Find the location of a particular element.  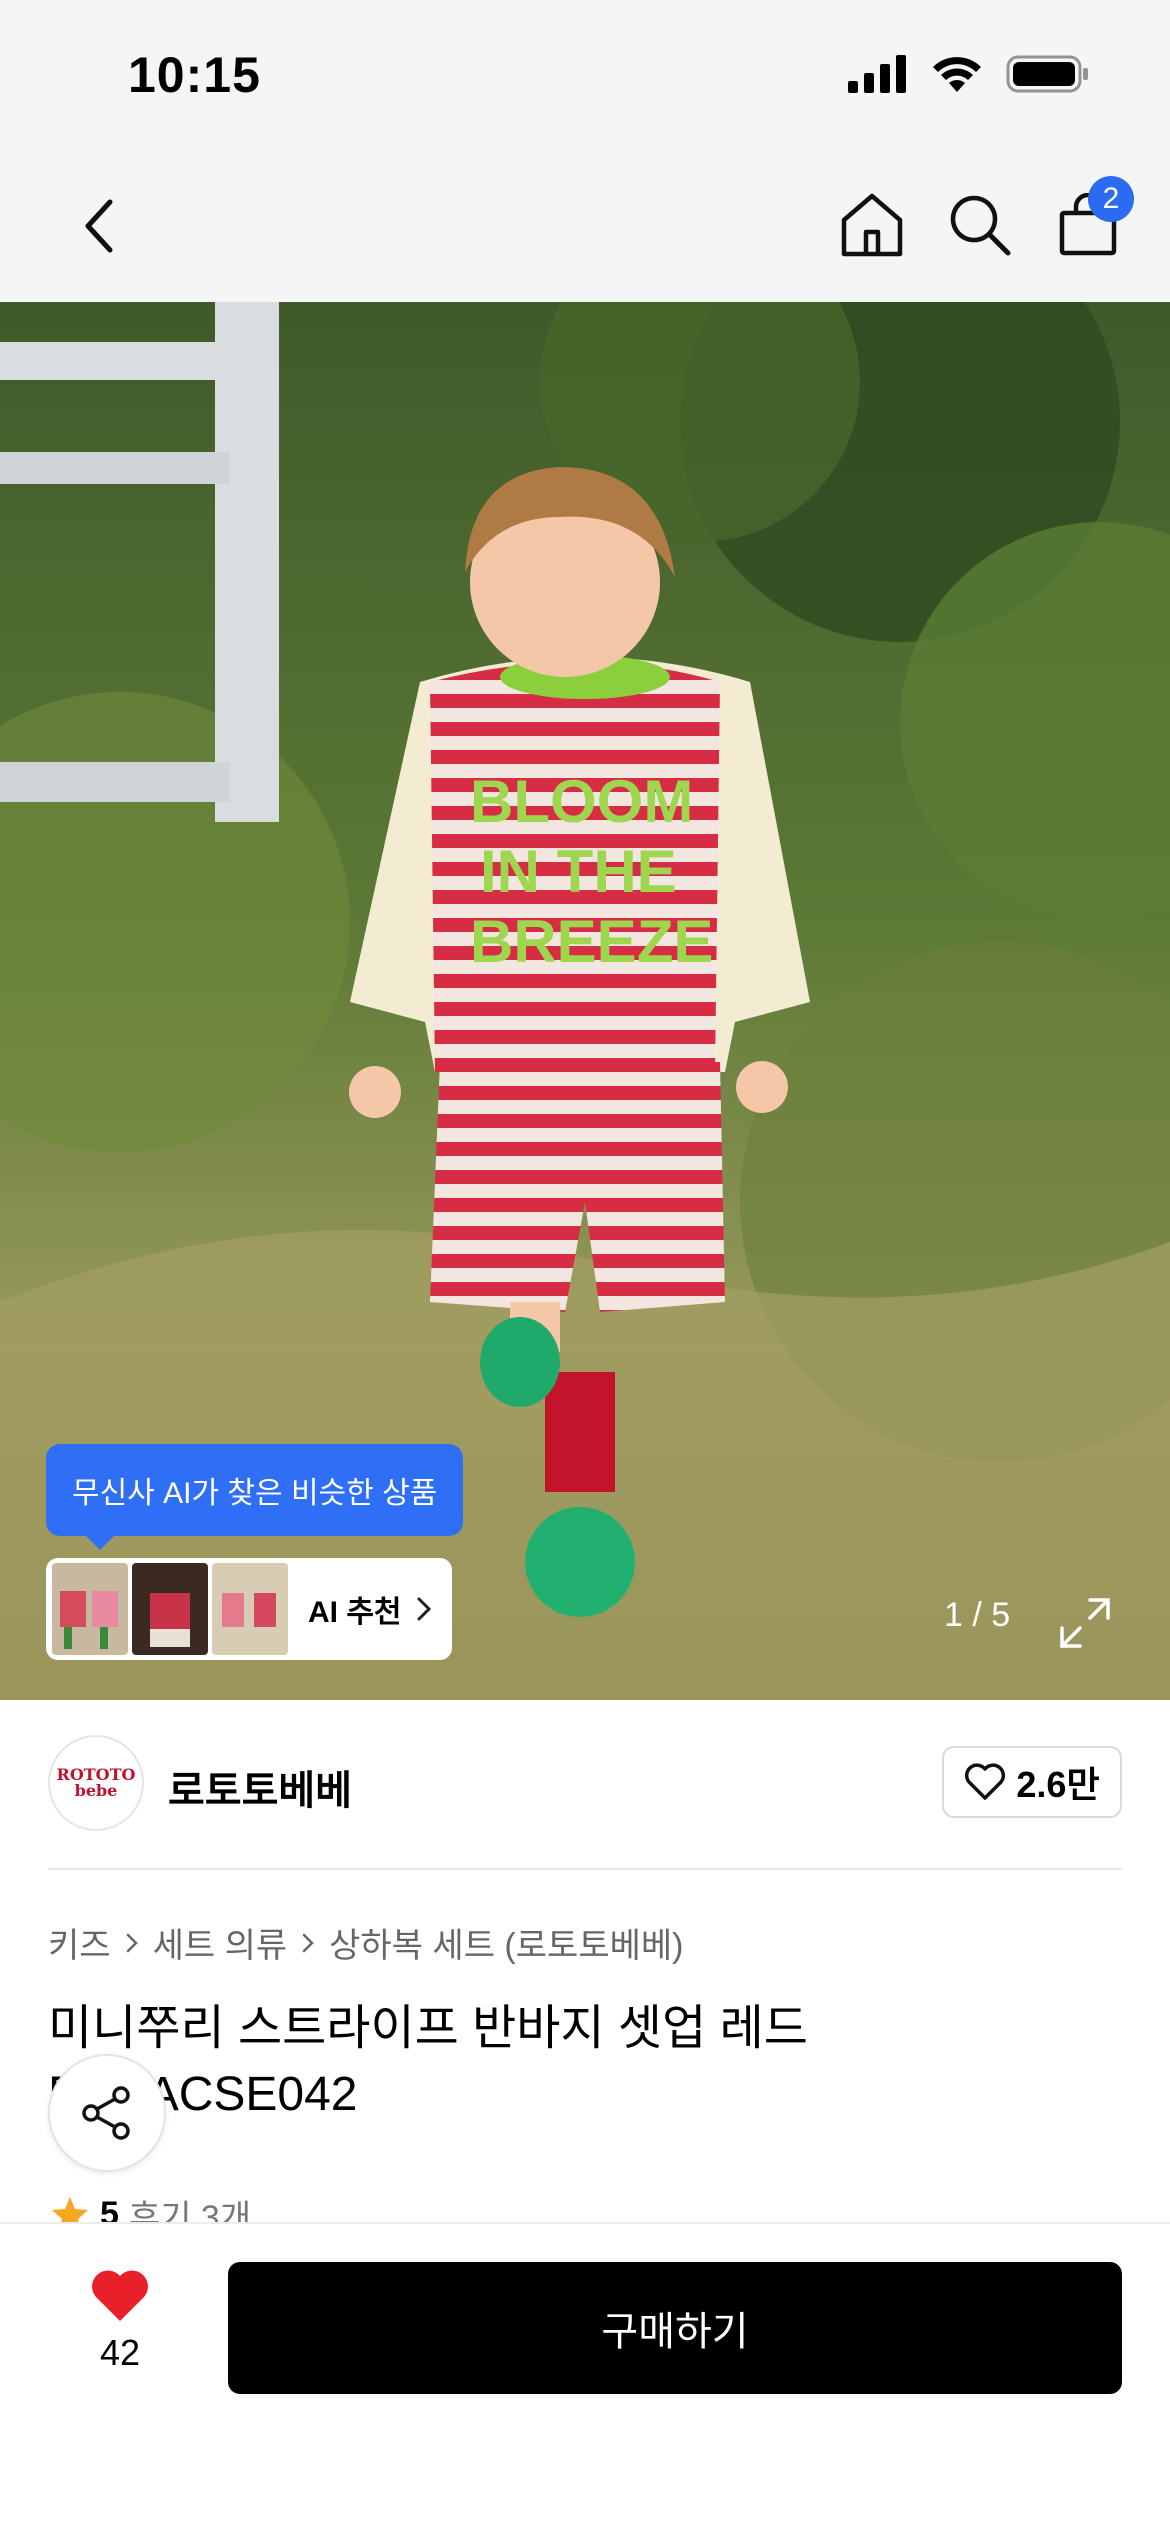

brand-like-count: 2.6만 is located at coordinates (1058, 1784).